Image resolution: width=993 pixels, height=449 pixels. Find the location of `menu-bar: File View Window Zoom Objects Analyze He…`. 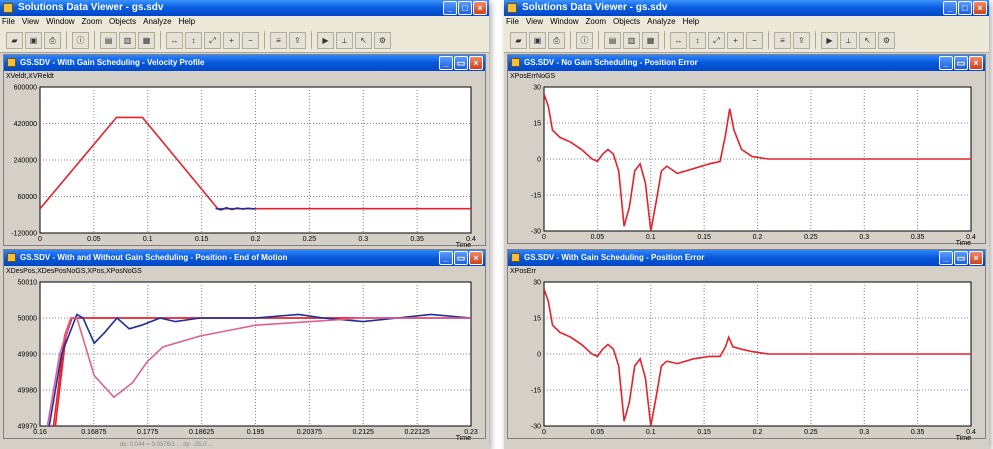

menu-bar: File View Window Zoom Objects Analyze He… is located at coordinates (244, 22).